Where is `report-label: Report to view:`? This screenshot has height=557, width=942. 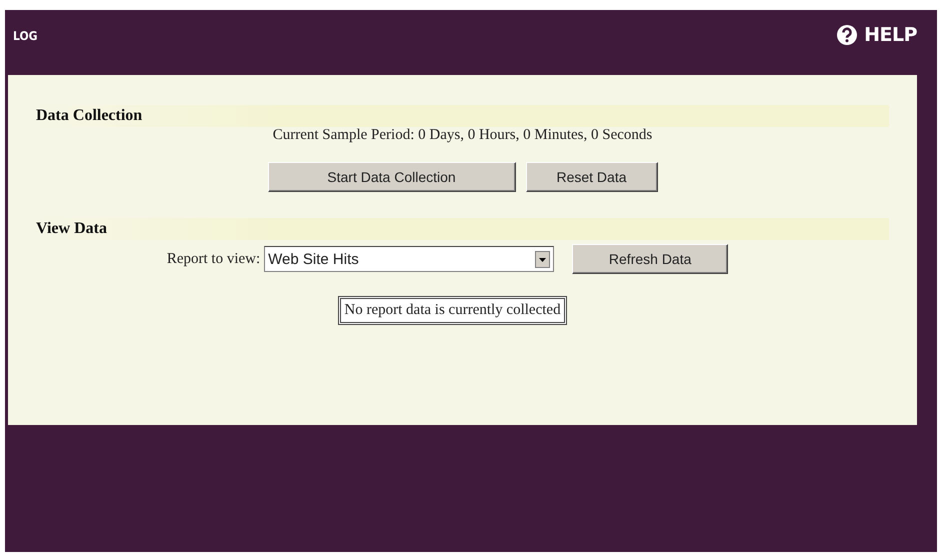 report-label: Report to view: is located at coordinates (213, 259).